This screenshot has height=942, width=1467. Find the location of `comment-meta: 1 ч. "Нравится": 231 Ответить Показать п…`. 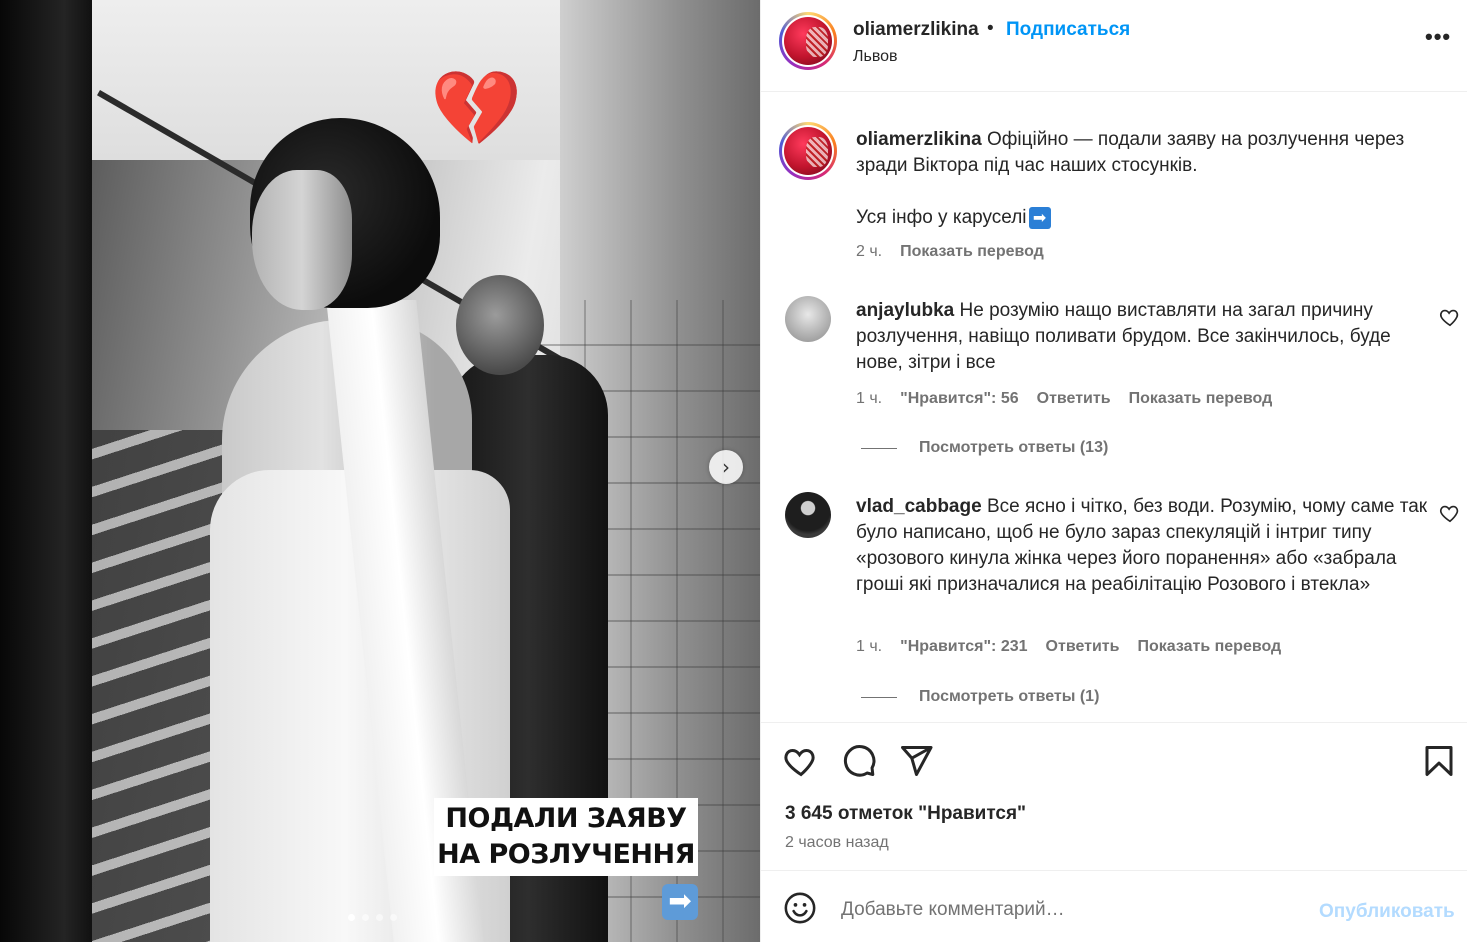

comment-meta: 1 ч. "Нравится": 231 Ответить Показать п… is located at coordinates (1068, 647).